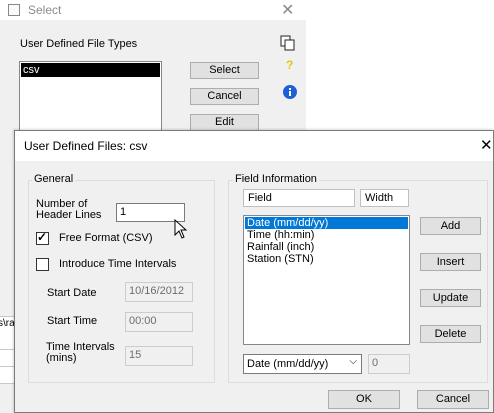 This screenshot has height=413, width=494. Describe the element at coordinates (54, 179) in the screenshot. I see `general-group-label: General` at that location.